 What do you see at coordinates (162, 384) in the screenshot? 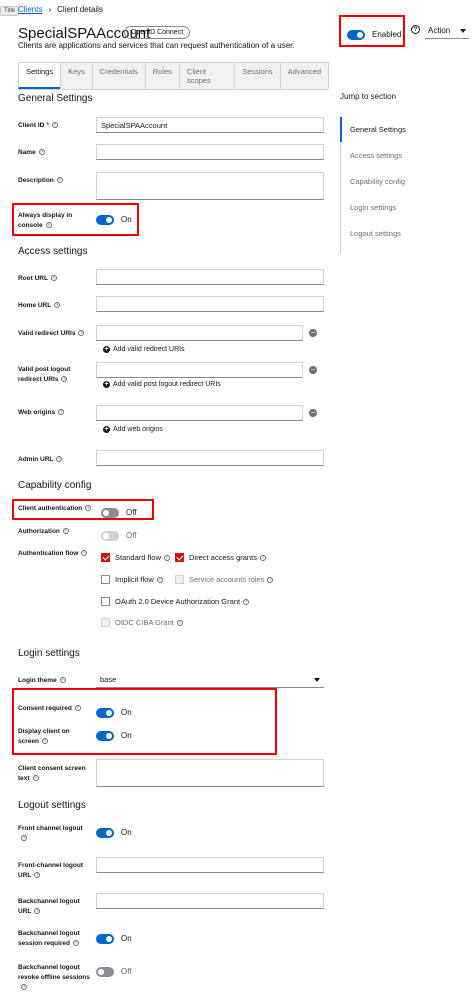
I see `add-post-logout-button: + Add valid post logout redirect URIs` at bounding box center [162, 384].